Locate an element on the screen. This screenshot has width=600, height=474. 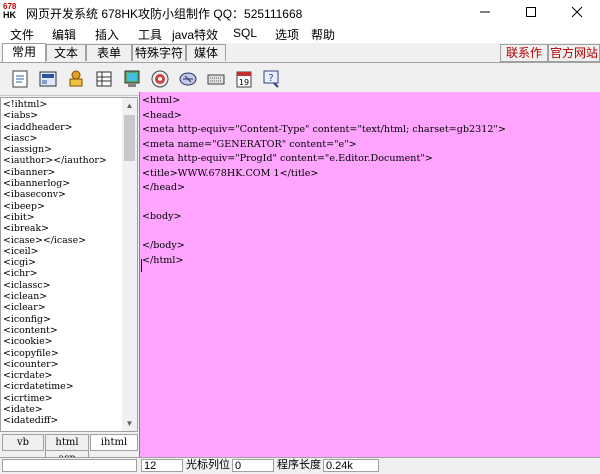
tag-list-item: <iclear> is located at coordinates (63, 307).